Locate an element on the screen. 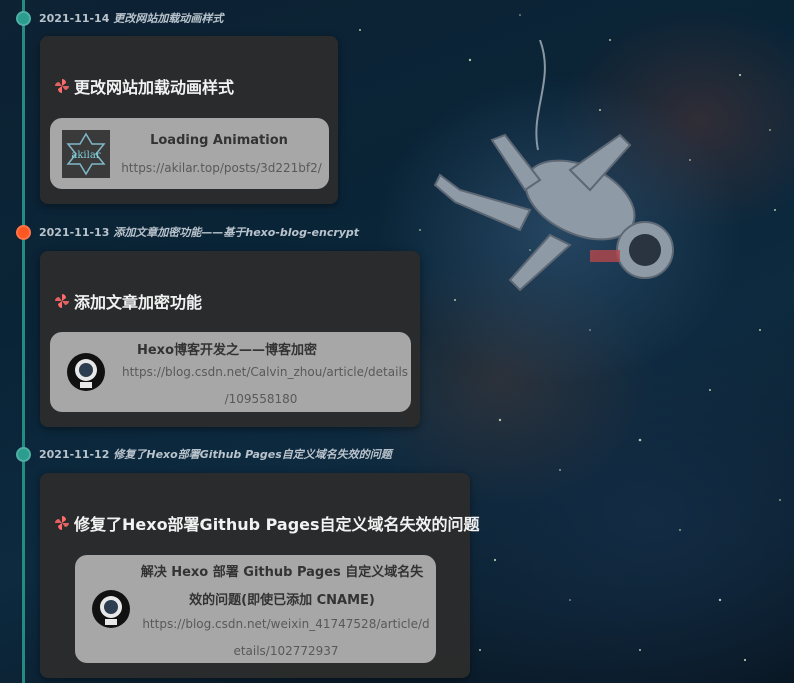 This screenshot has height=683, width=794. timeline-entry-header: 2021-11-13 添加文章加密功能——基于hexo-blog-encrypt is located at coordinates (199, 232).